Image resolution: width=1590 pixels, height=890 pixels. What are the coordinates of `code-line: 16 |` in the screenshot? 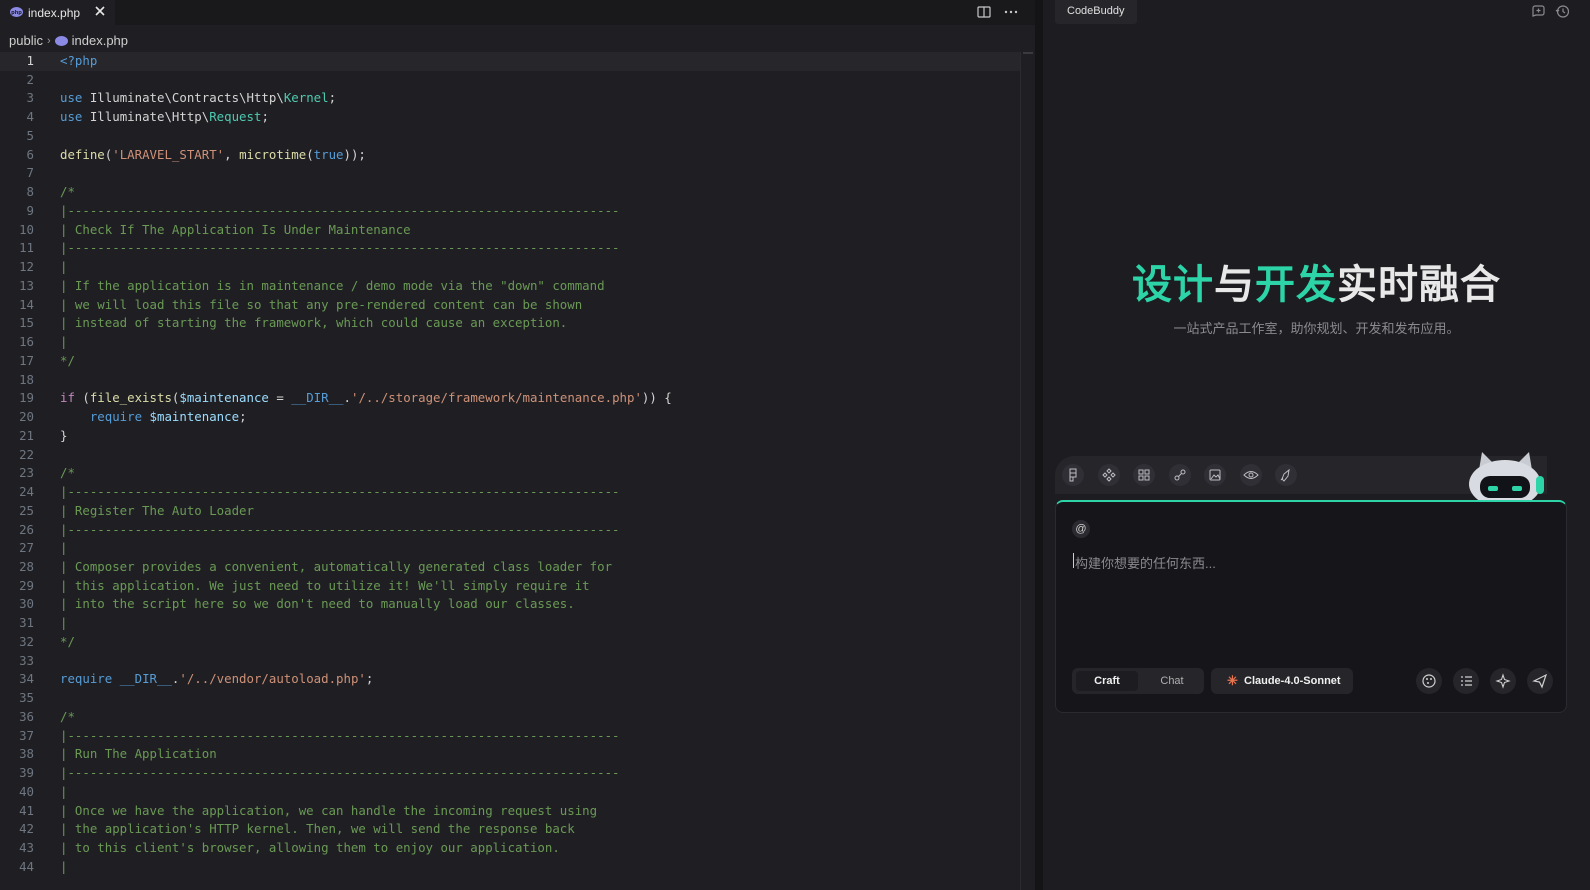 It's located at (510, 342).